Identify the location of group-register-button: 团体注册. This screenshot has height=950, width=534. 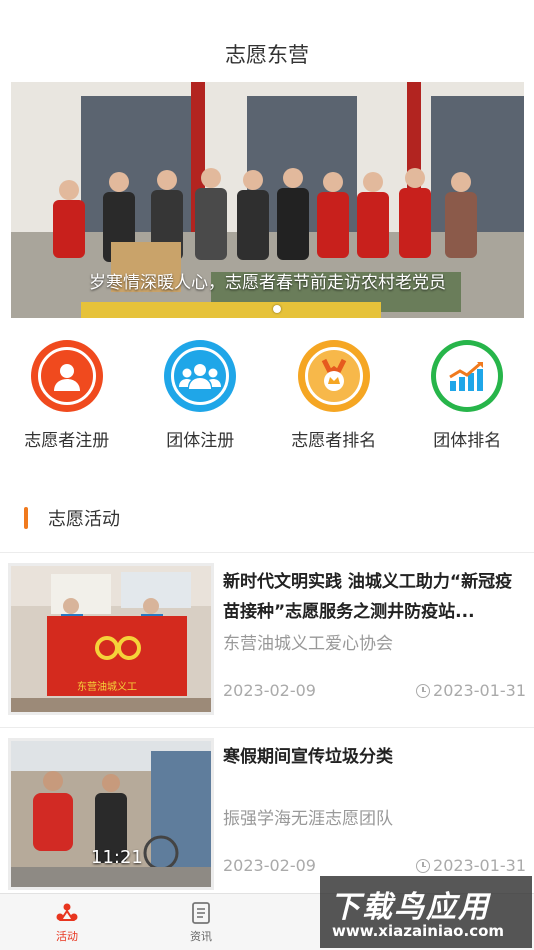
(201, 400).